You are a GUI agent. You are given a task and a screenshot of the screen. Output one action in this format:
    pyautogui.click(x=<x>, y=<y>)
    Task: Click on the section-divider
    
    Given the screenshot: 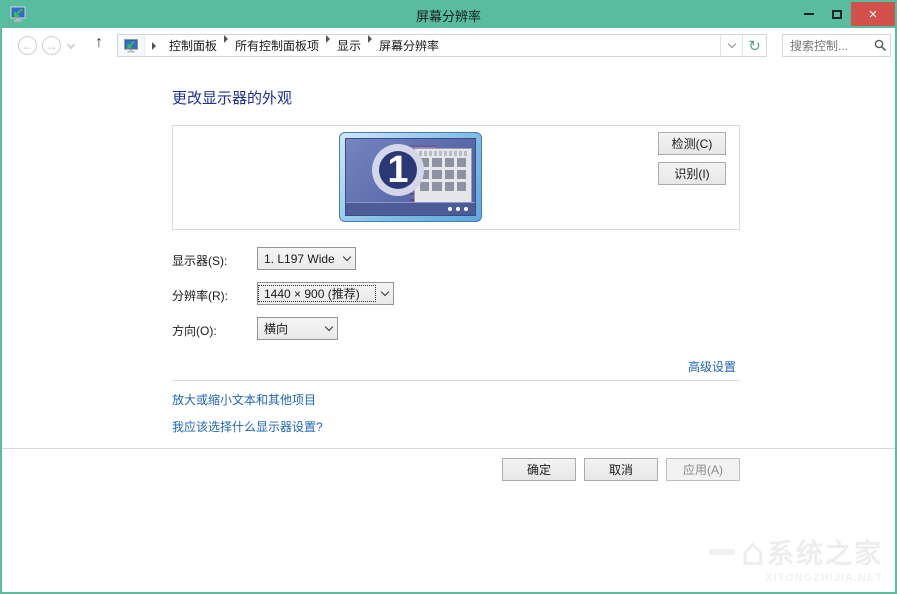 What is the action you would take?
    pyautogui.click(x=456, y=380)
    